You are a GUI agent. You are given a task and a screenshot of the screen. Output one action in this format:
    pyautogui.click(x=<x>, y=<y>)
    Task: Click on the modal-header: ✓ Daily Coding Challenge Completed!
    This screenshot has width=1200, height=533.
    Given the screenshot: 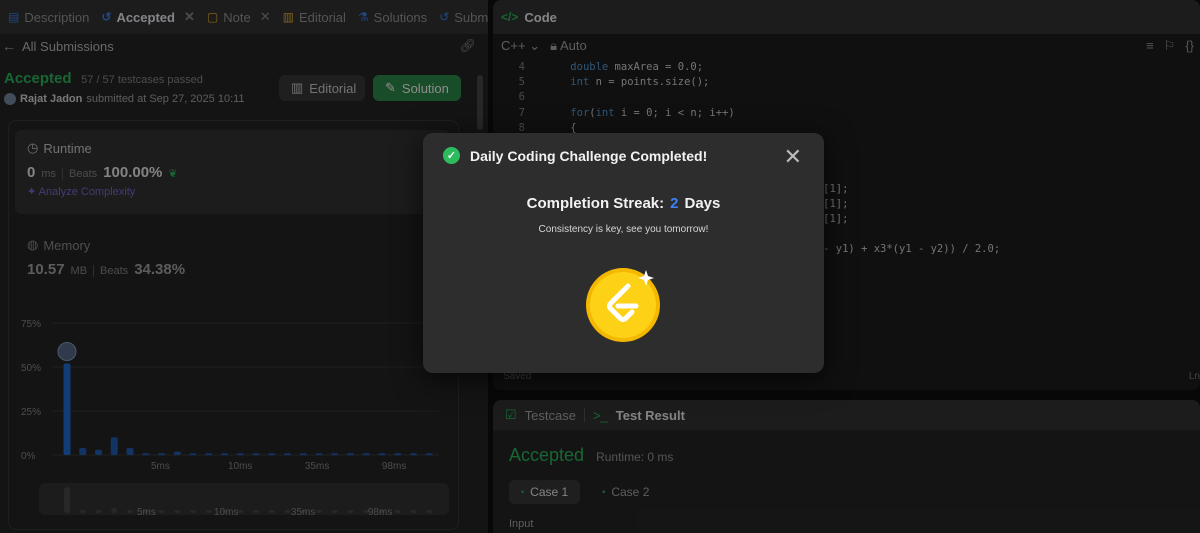 What is the action you would take?
    pyautogui.click(x=575, y=155)
    